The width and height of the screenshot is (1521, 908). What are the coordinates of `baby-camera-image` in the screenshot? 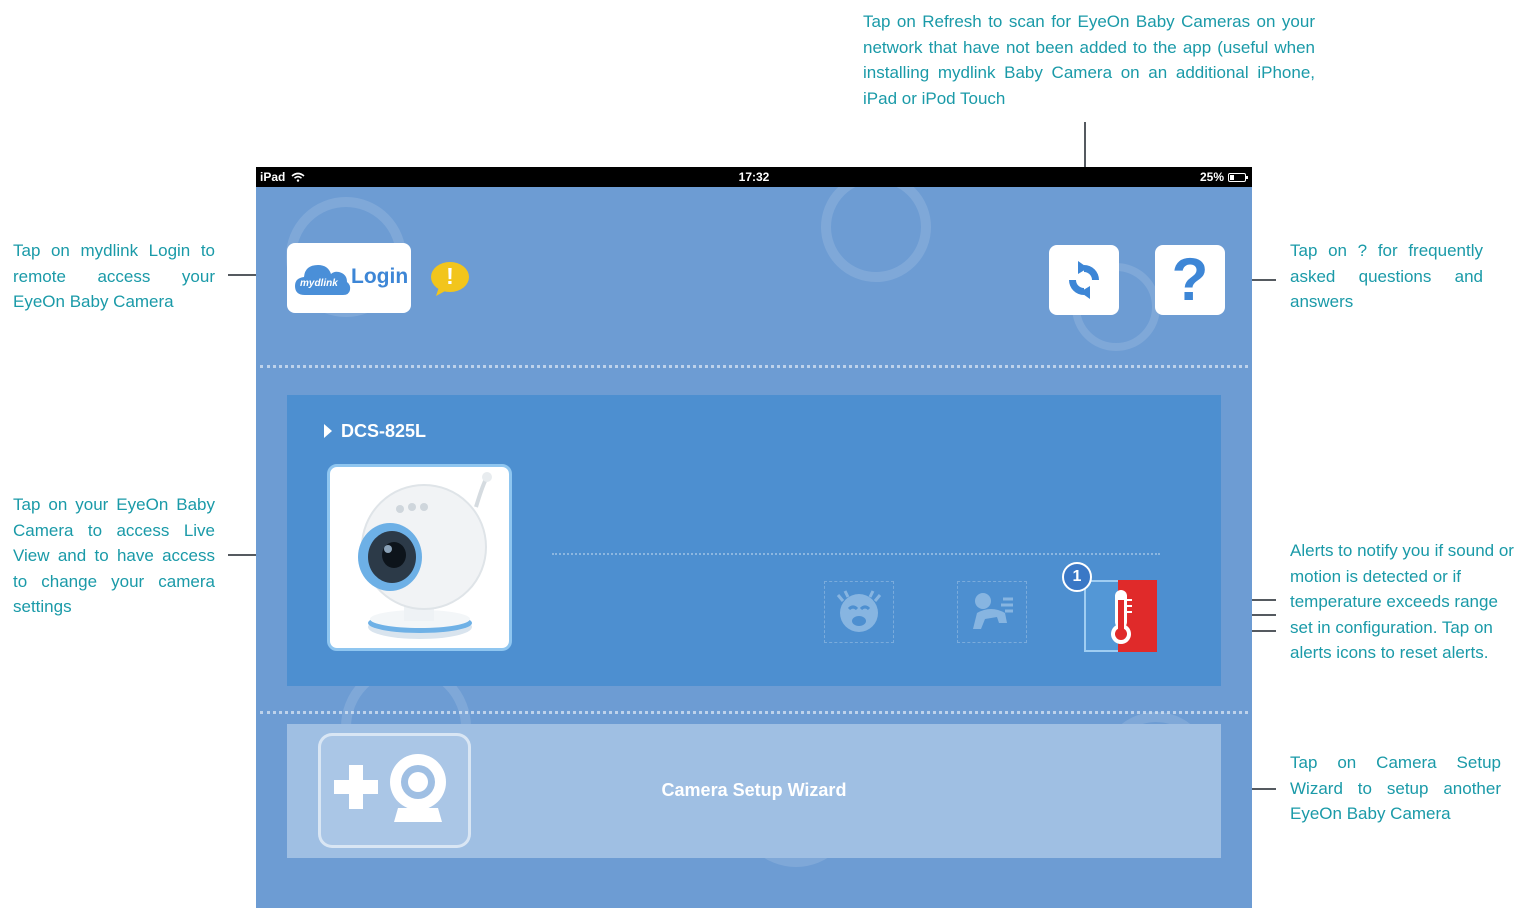 It's located at (425, 555).